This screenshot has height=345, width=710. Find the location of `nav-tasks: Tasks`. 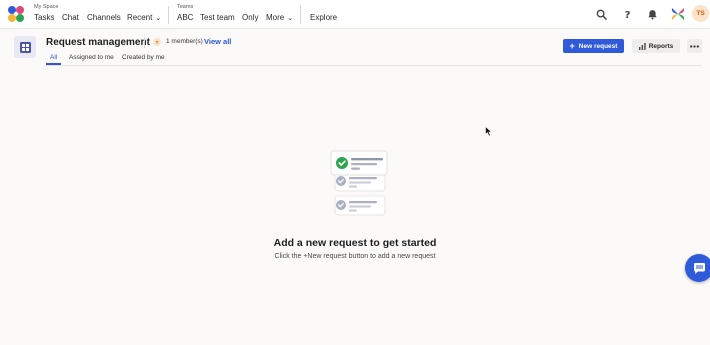

nav-tasks: Tasks is located at coordinates (44, 17).